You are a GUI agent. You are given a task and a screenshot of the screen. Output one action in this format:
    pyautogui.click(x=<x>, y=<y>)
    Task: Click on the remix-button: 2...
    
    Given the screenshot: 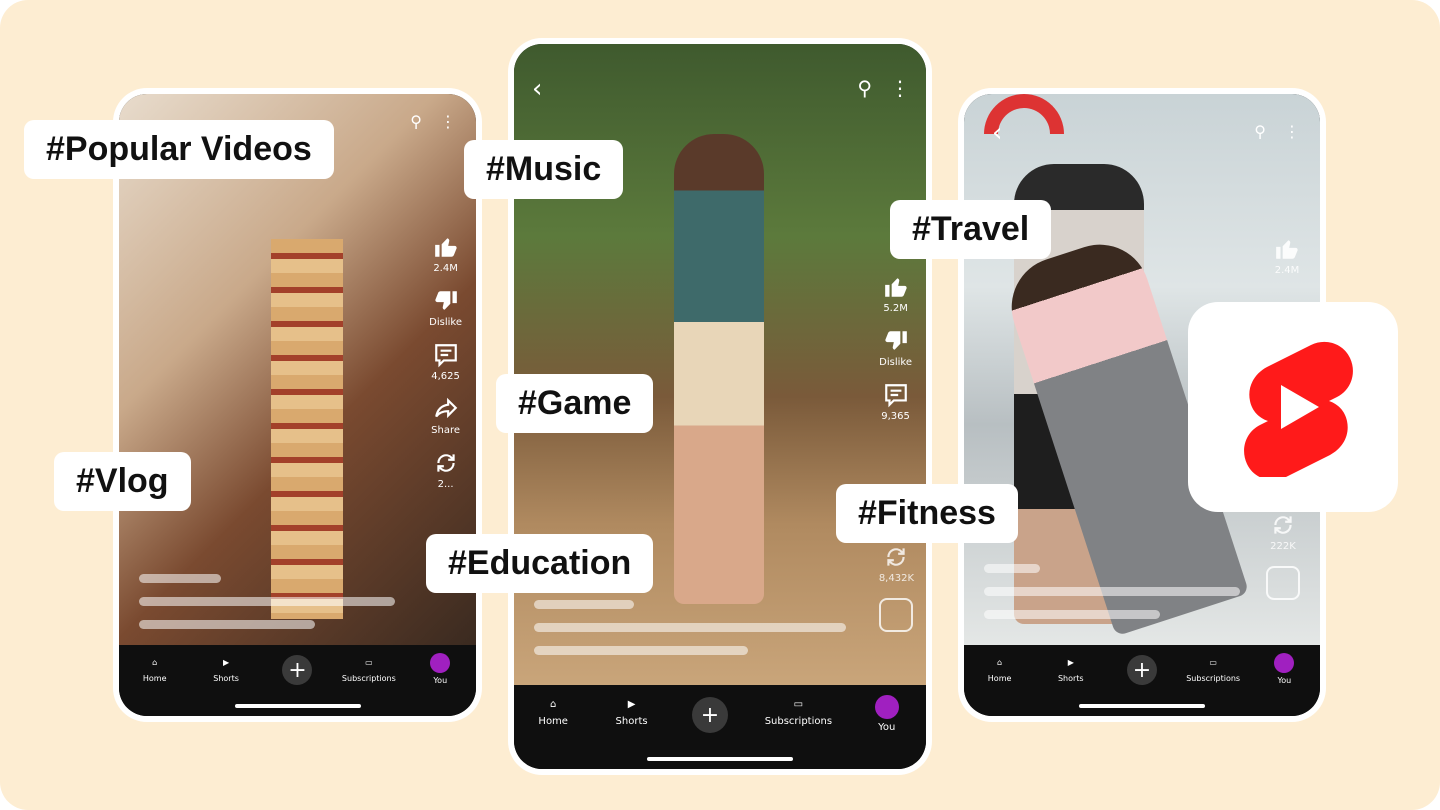 What is the action you would take?
    pyautogui.click(x=446, y=470)
    